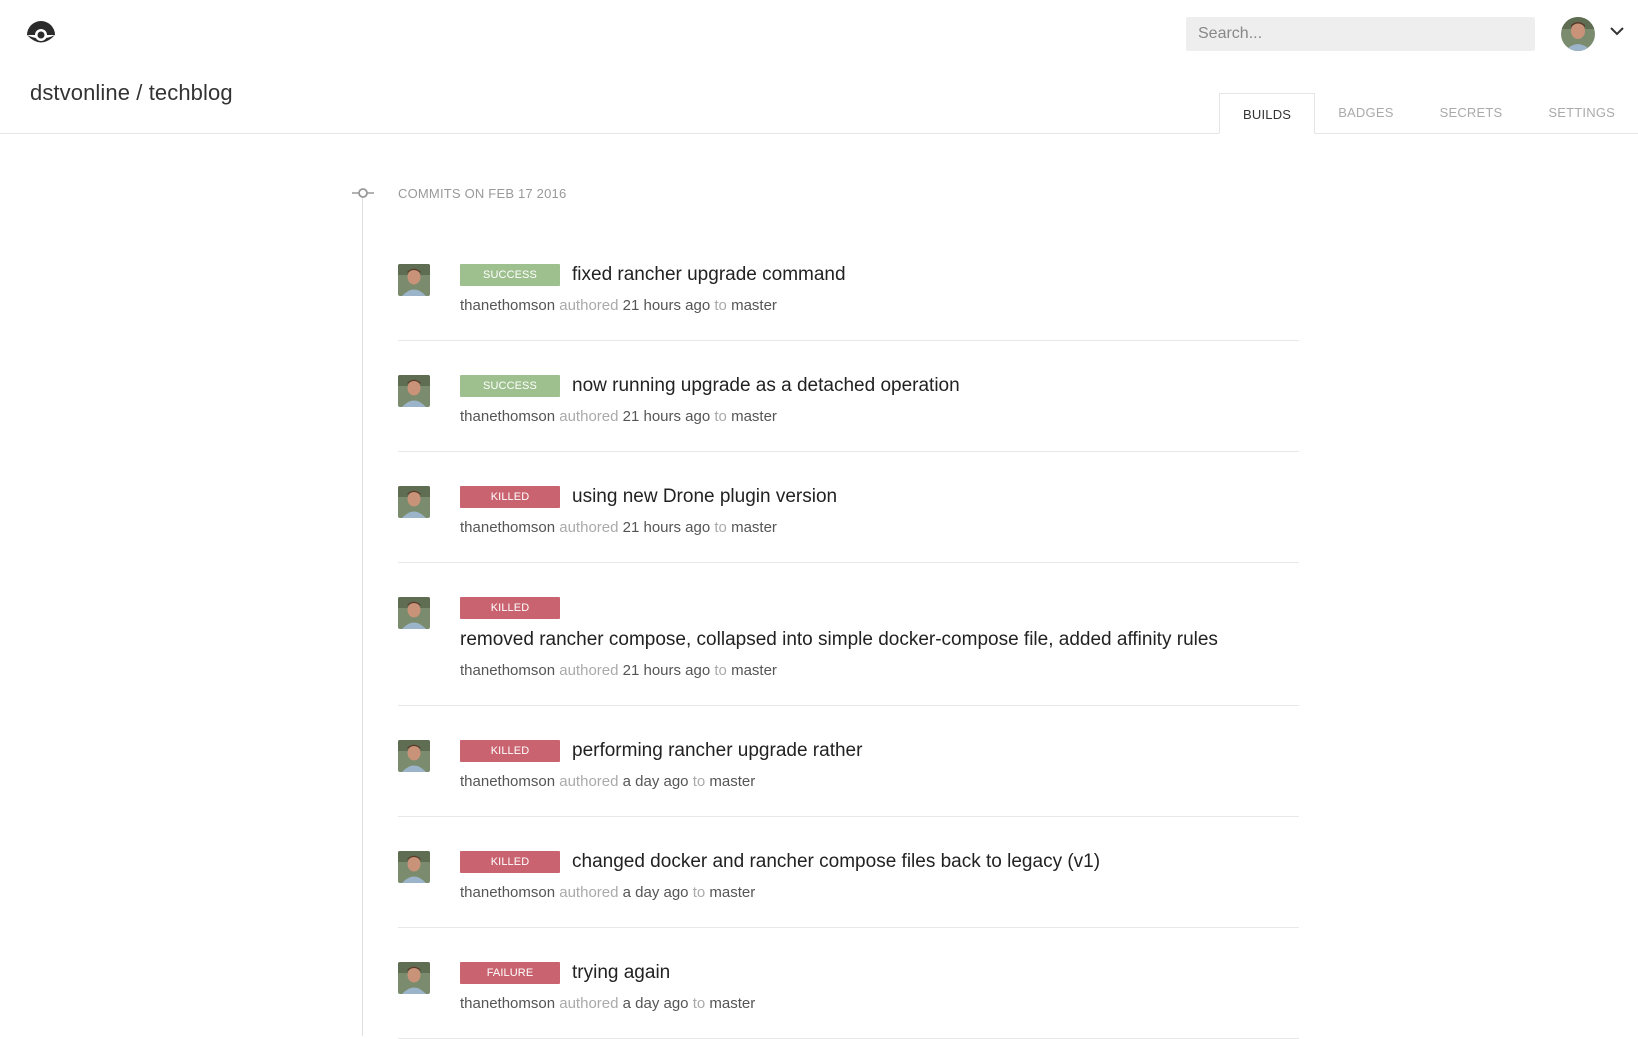  What do you see at coordinates (717, 750) in the screenshot?
I see `commit-message: performing rancher upgrade rather` at bounding box center [717, 750].